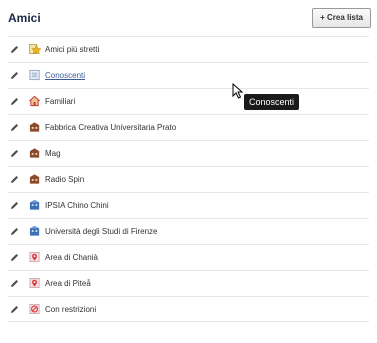  Describe the element at coordinates (35, 49) in the screenshot. I see `star-icon` at that location.